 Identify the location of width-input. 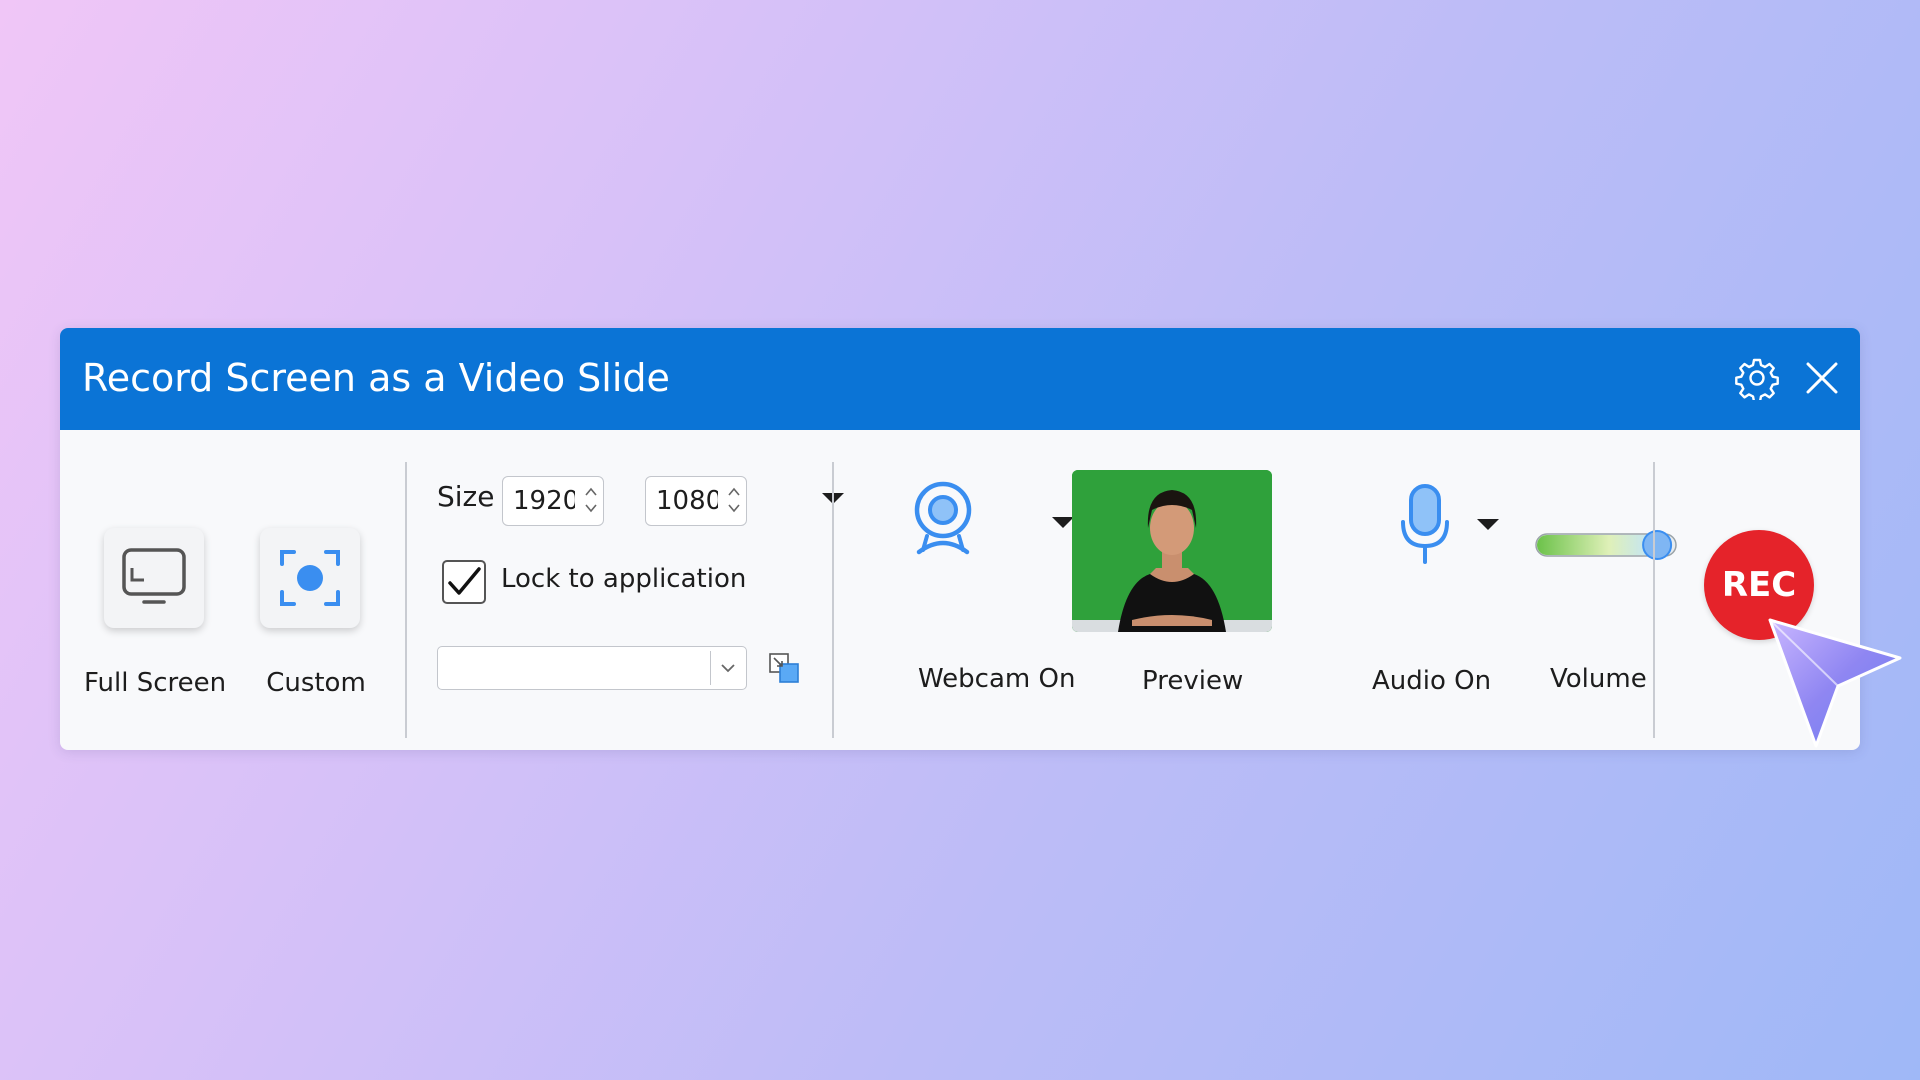
(544, 501).